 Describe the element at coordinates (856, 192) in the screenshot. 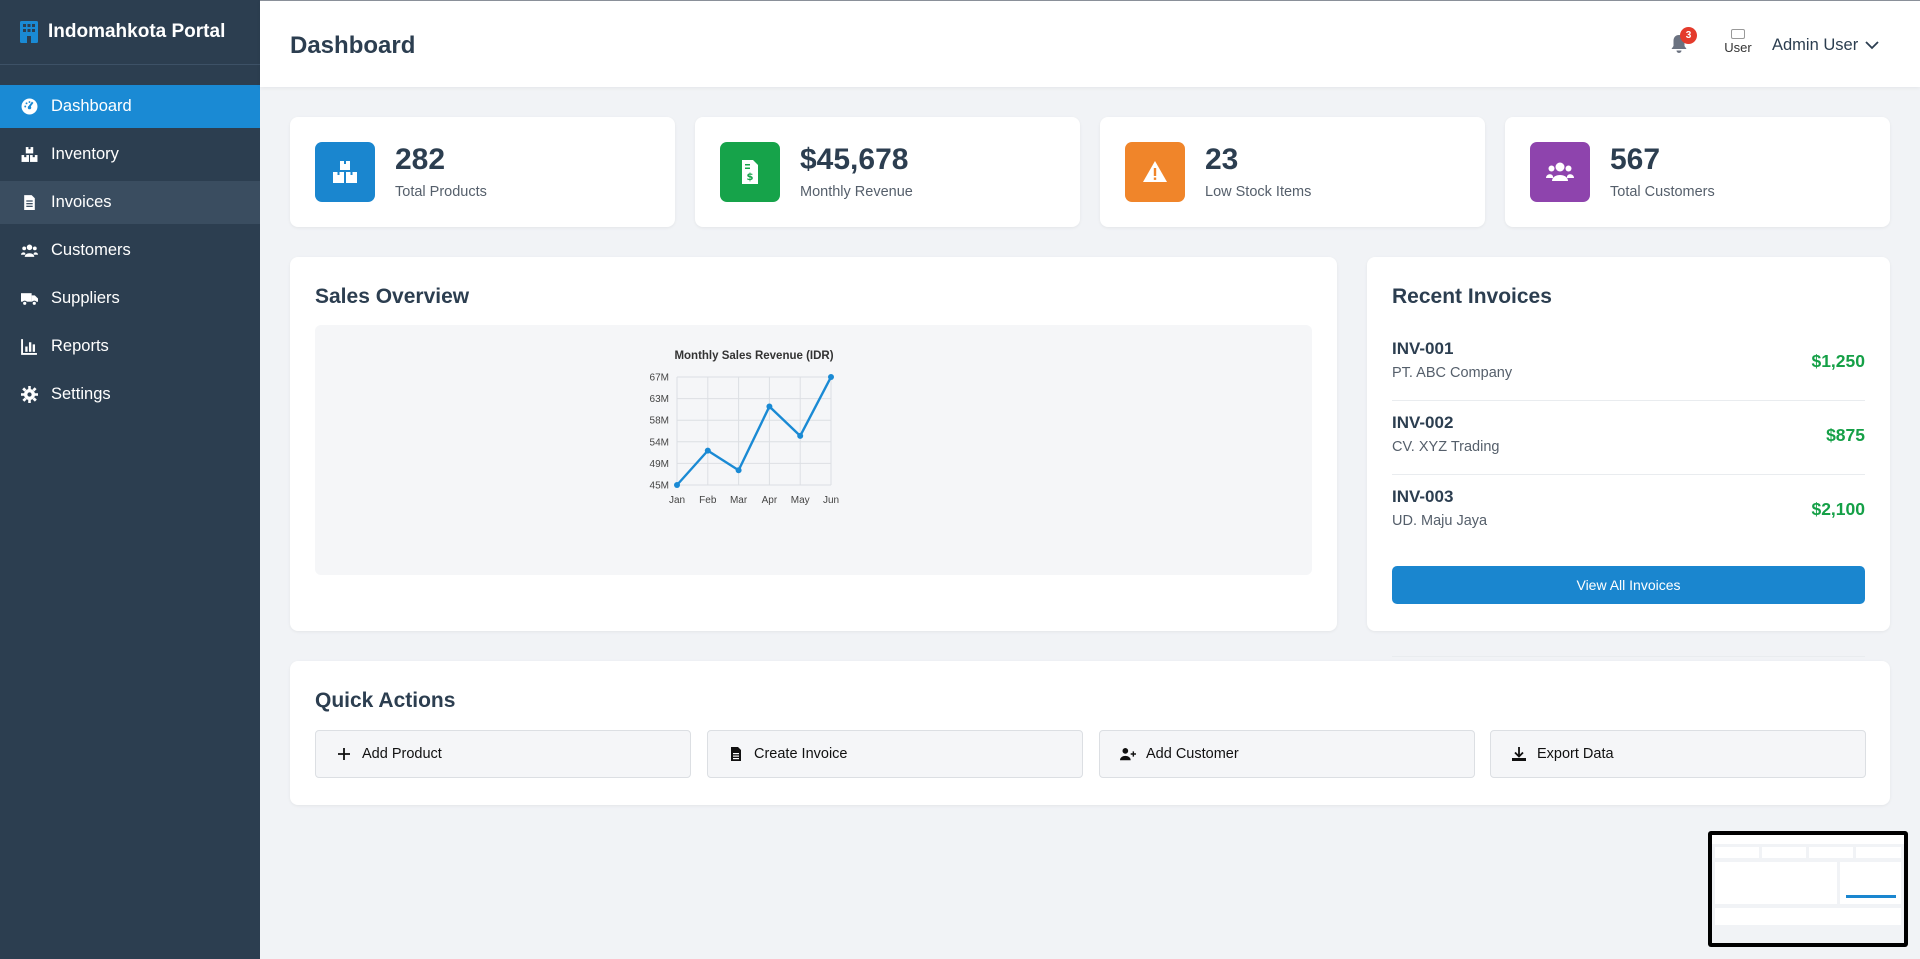

I see `stat-label: Monthly Revenue` at that location.